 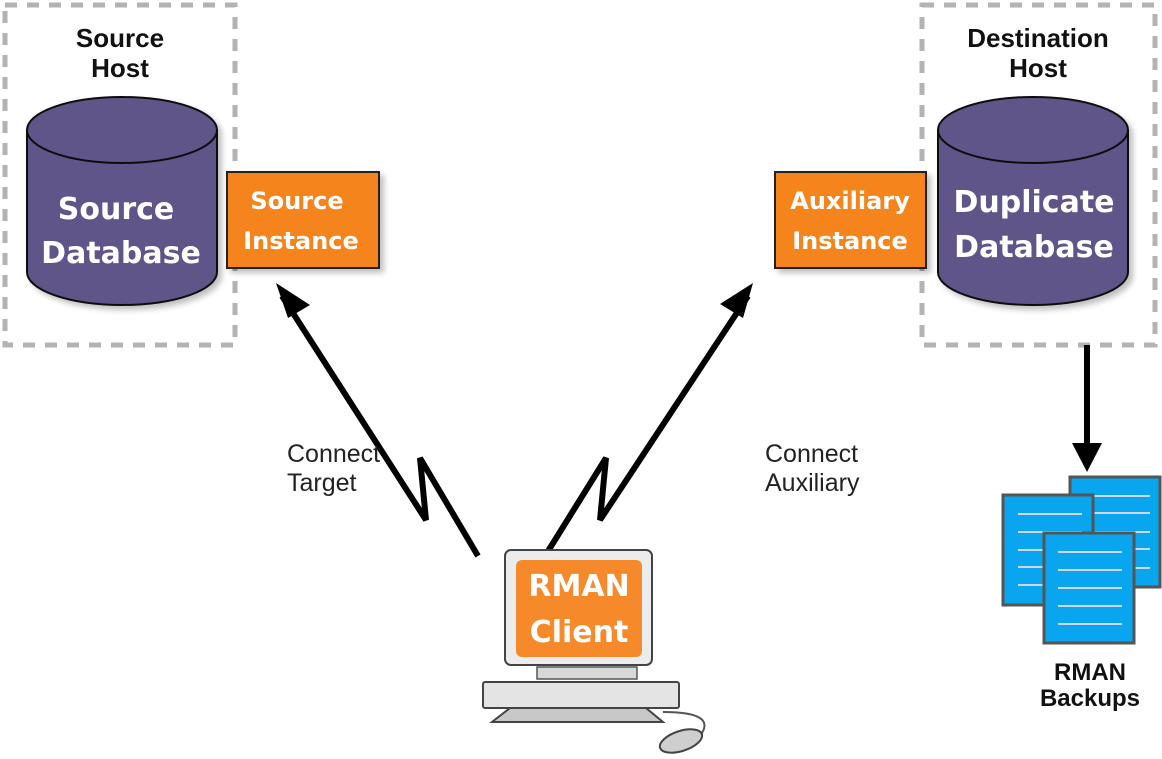 I want to click on source-instance-label-1: Source, so click(x=296, y=201).